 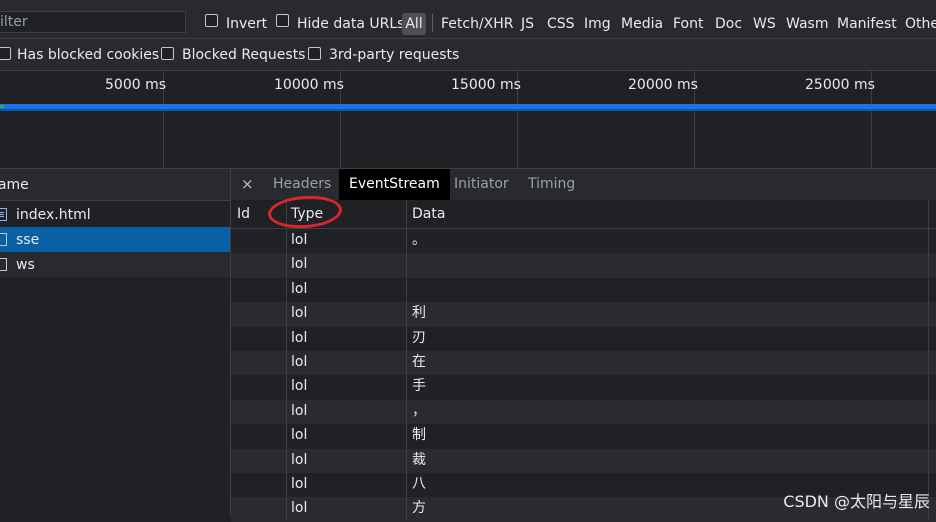 What do you see at coordinates (477, 24) in the screenshot?
I see `filter-fetch-xhr: Fetch/XHR` at bounding box center [477, 24].